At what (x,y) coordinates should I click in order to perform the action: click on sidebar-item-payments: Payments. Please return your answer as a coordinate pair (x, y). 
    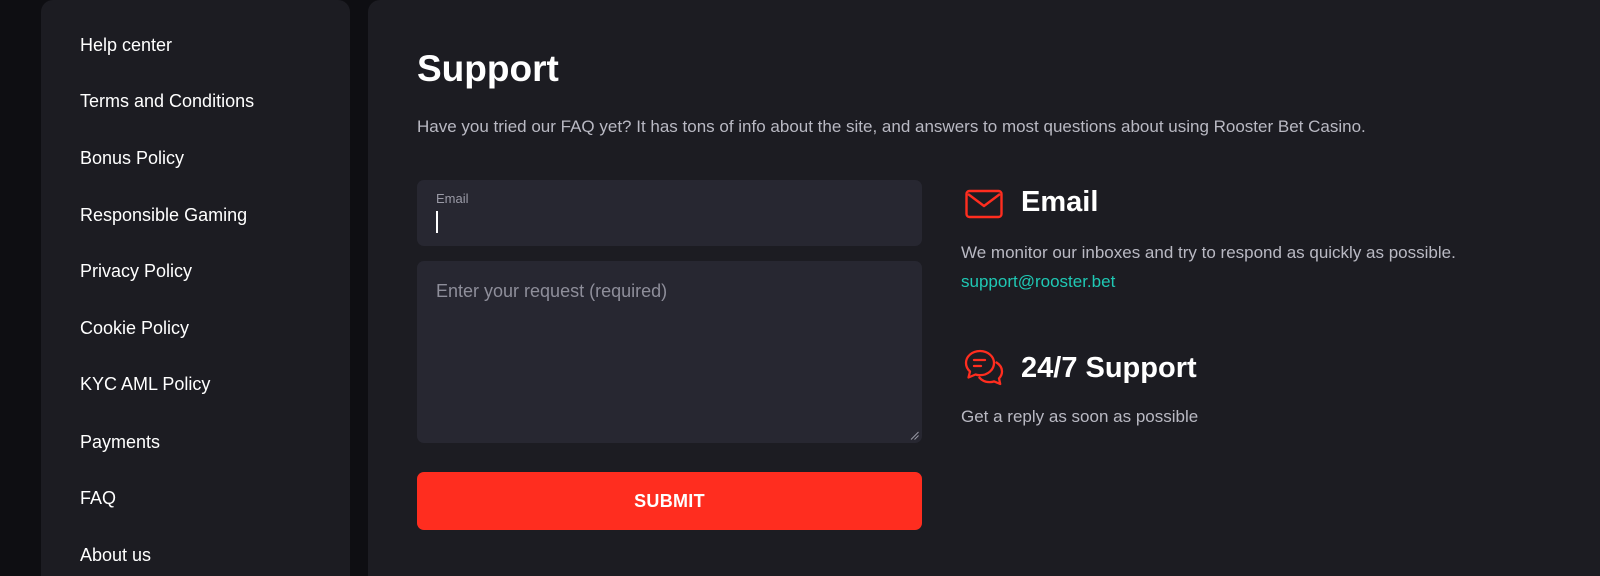
    Looking at the image, I should click on (120, 442).